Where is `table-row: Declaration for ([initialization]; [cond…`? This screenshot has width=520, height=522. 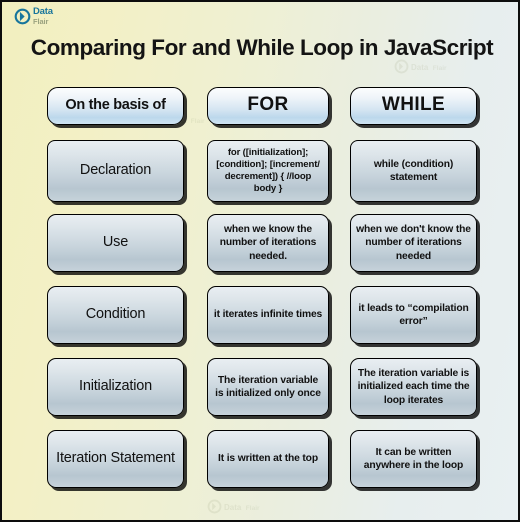 table-row: Declaration for ([initialization]; [cond… is located at coordinates (260, 171).